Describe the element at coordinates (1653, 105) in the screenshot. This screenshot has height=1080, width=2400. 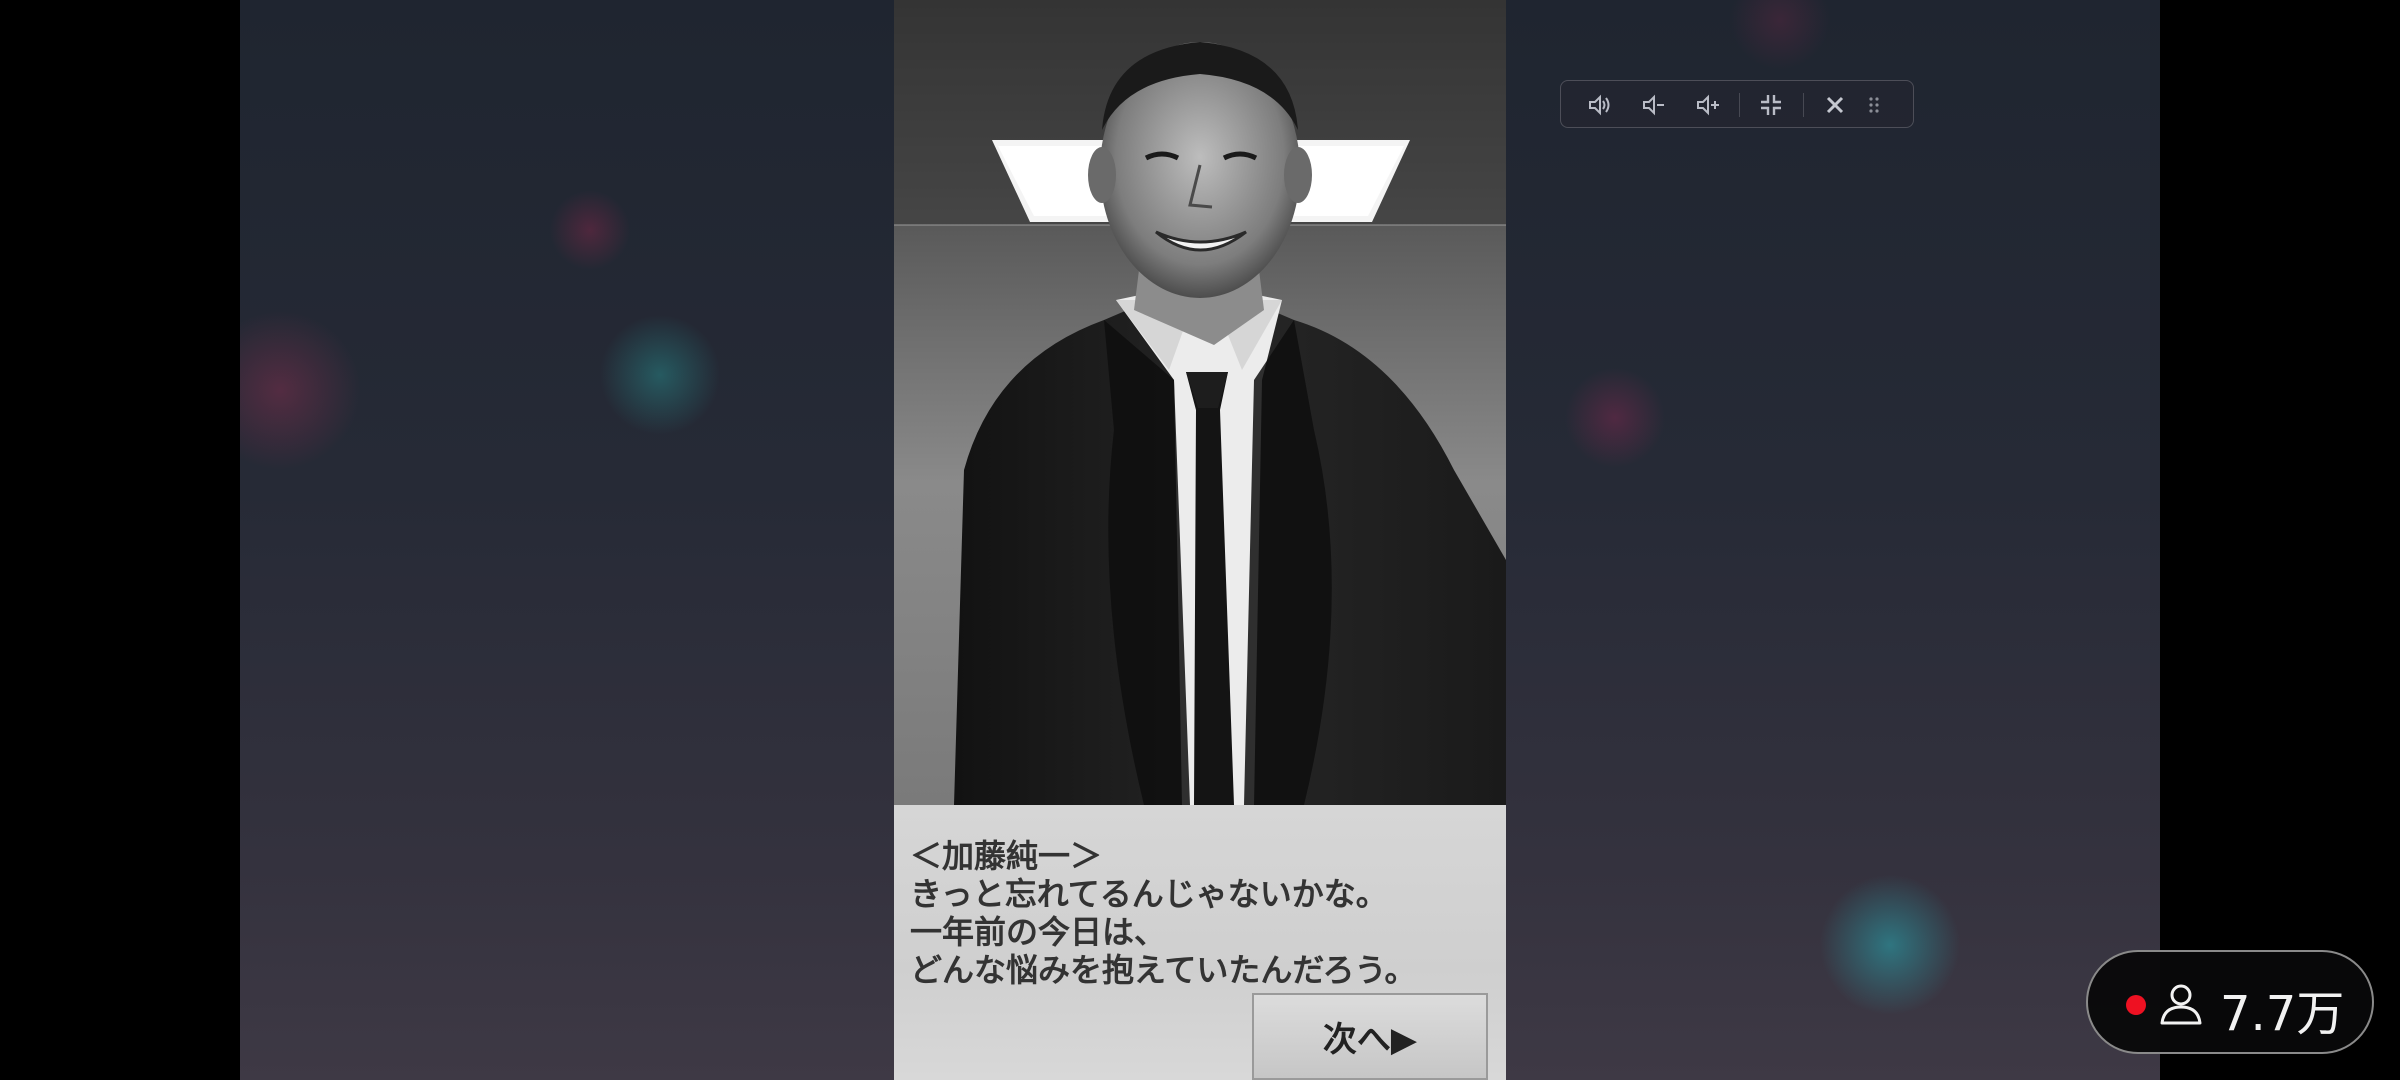
I see `volume-down-icon` at that location.